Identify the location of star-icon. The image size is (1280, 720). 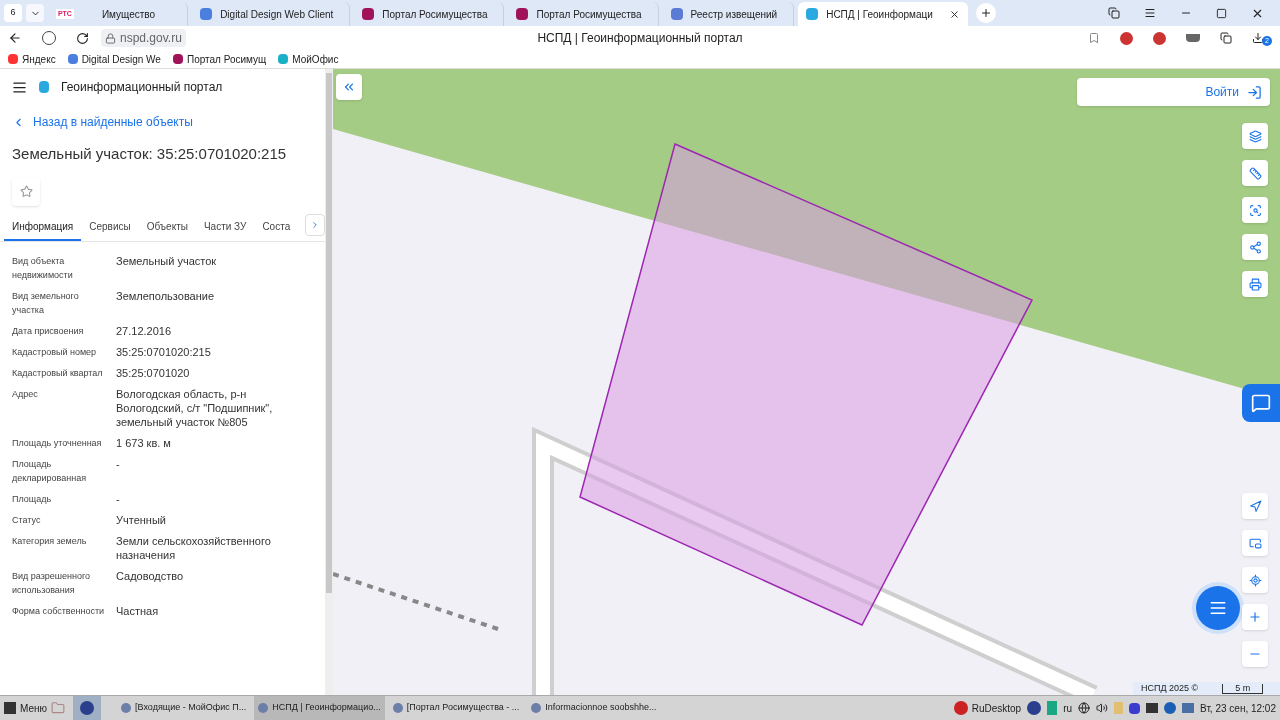
(26, 191).